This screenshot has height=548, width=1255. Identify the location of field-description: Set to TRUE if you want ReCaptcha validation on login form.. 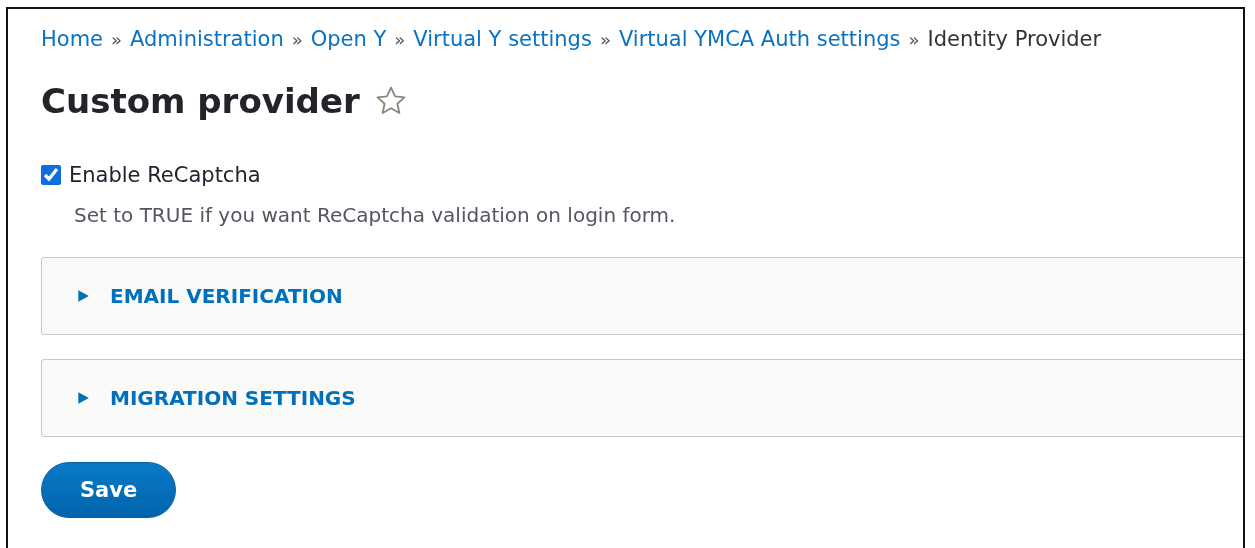
(375, 215).